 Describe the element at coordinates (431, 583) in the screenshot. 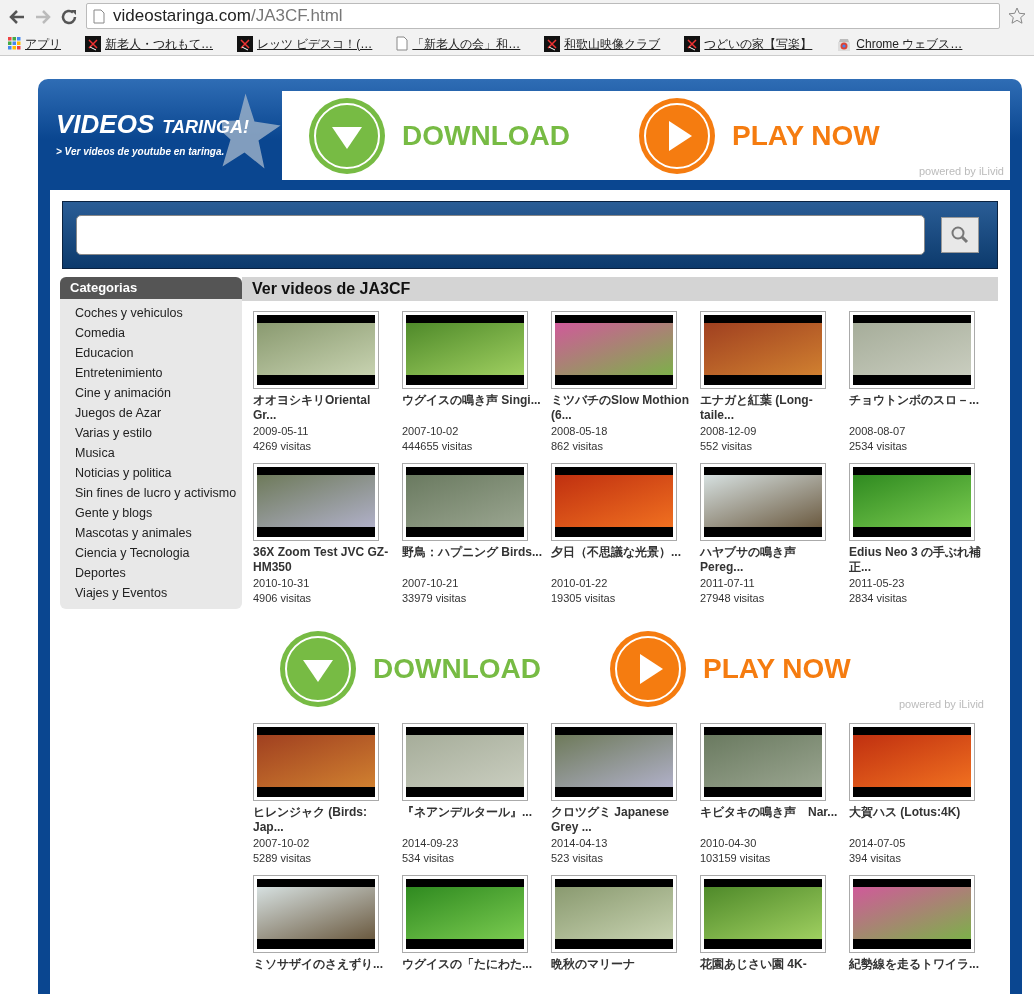

I see `video-date: 2007-10-21` at that location.